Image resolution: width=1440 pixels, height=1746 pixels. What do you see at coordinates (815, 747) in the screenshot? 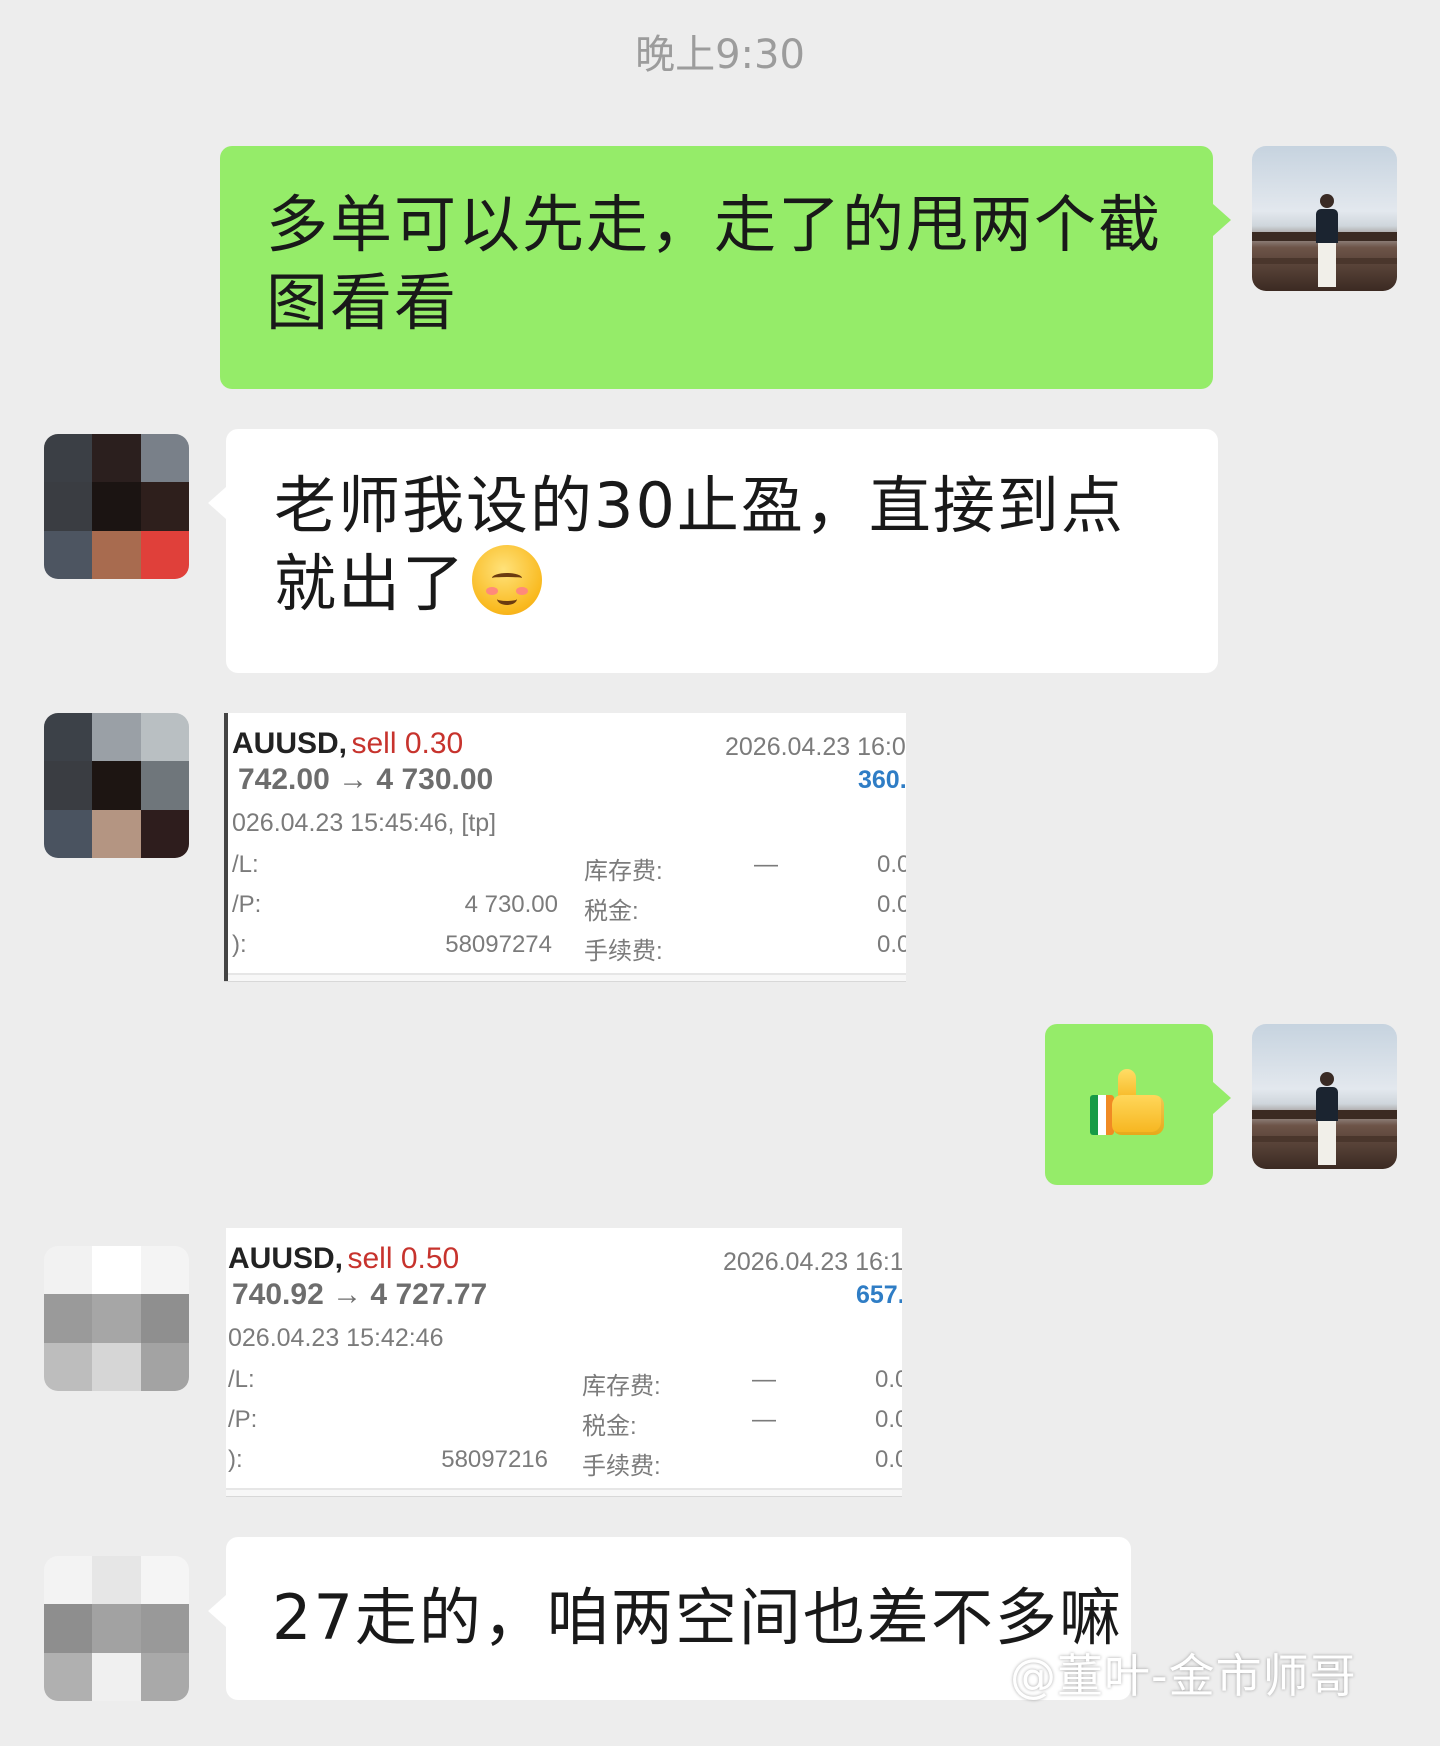
I see `trade-close-time: 2026.04.23 16:06:1` at bounding box center [815, 747].